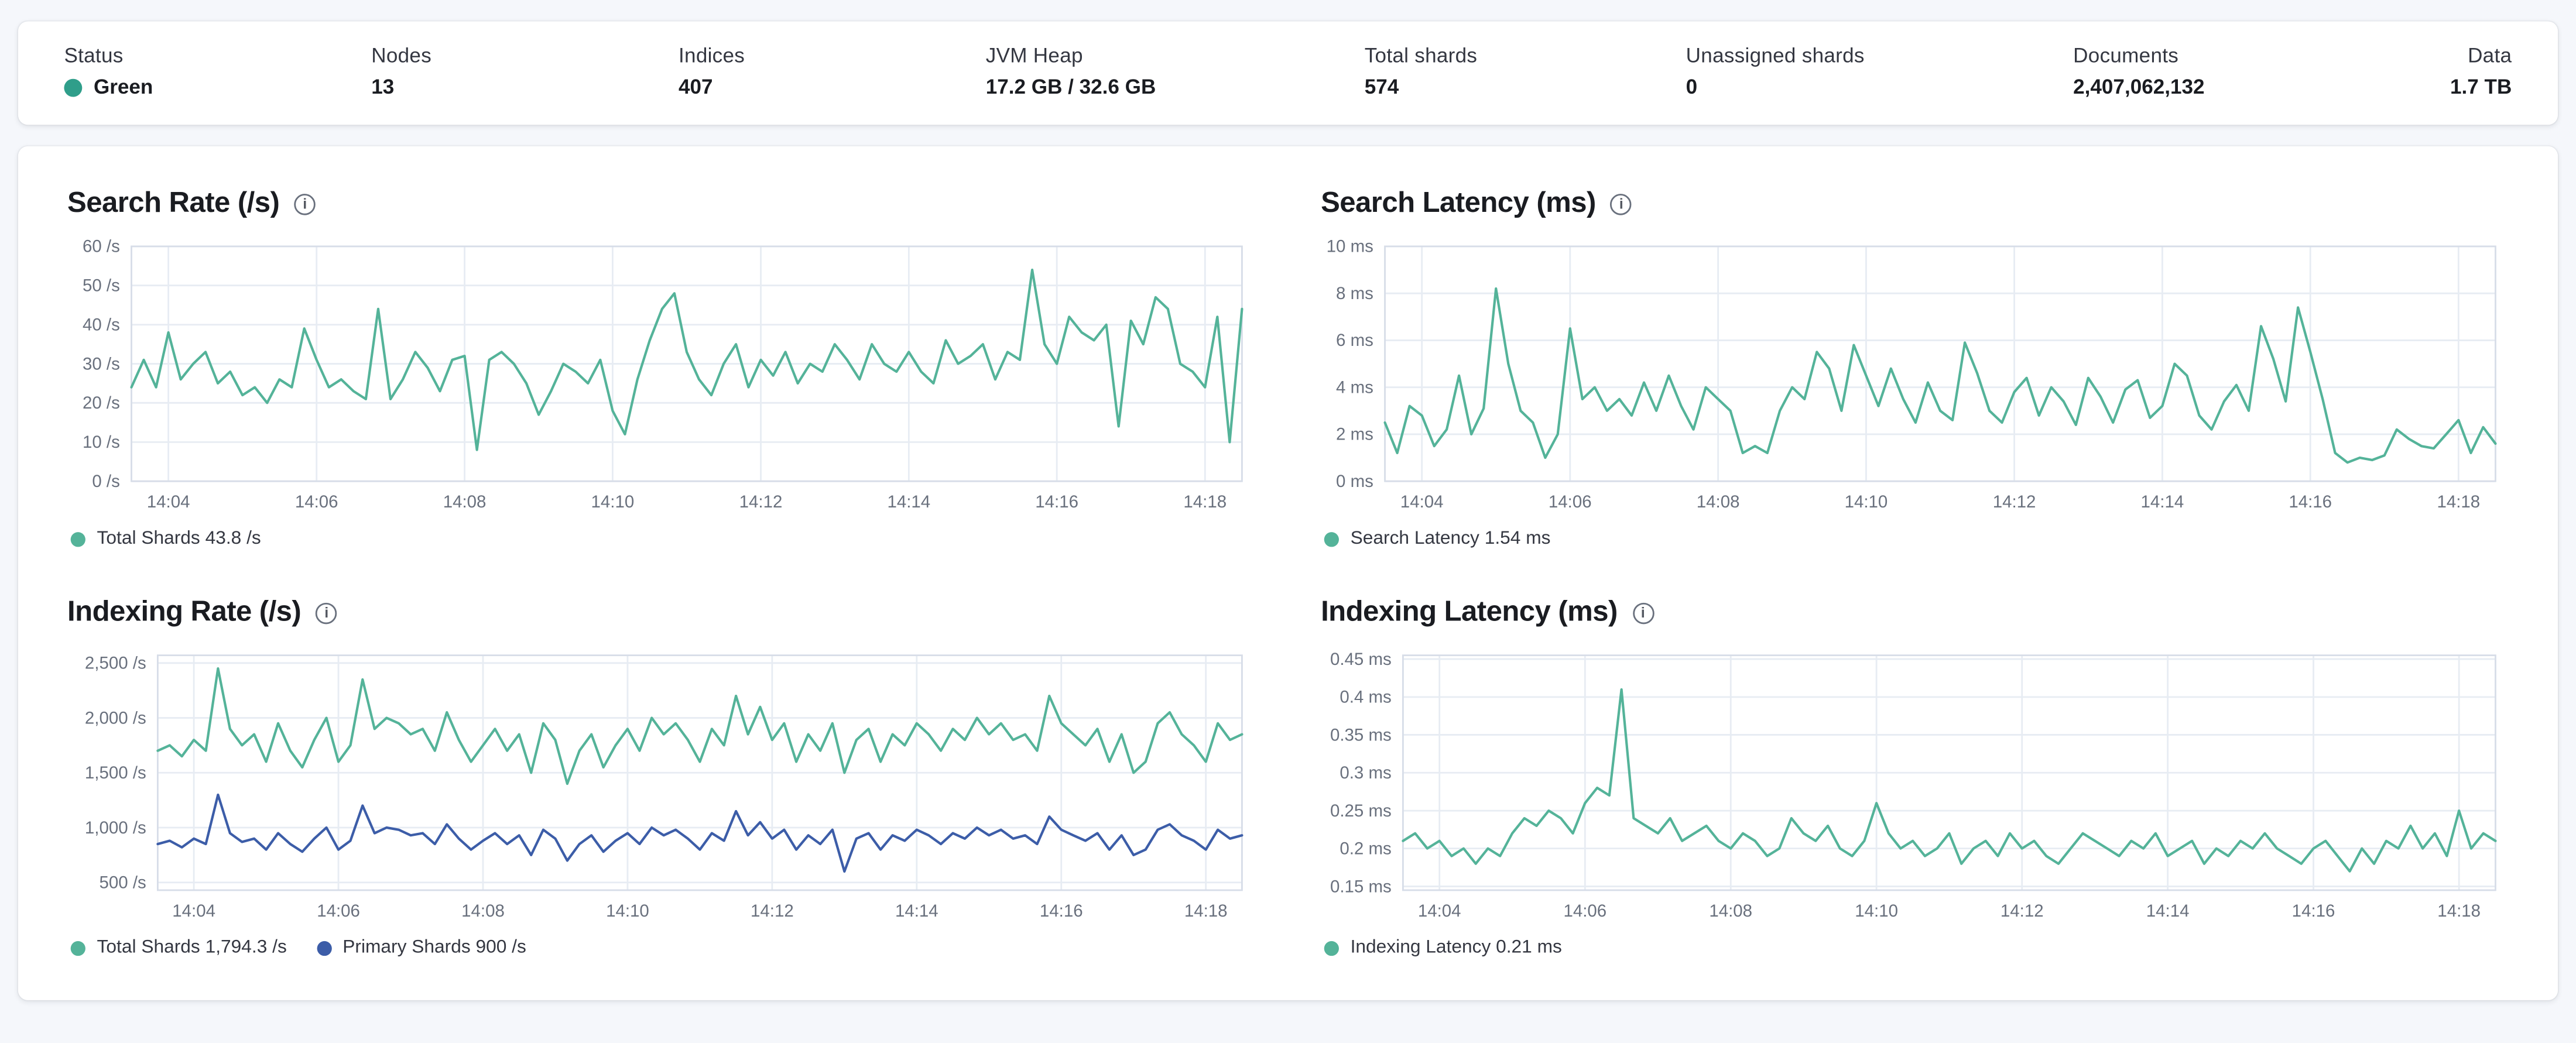  I want to click on stat-data-label: Data, so click(2490, 56).